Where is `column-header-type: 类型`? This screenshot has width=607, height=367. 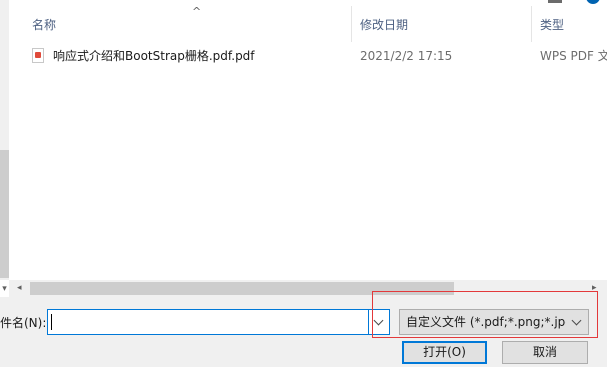
column-header-type: 类型 is located at coordinates (552, 25).